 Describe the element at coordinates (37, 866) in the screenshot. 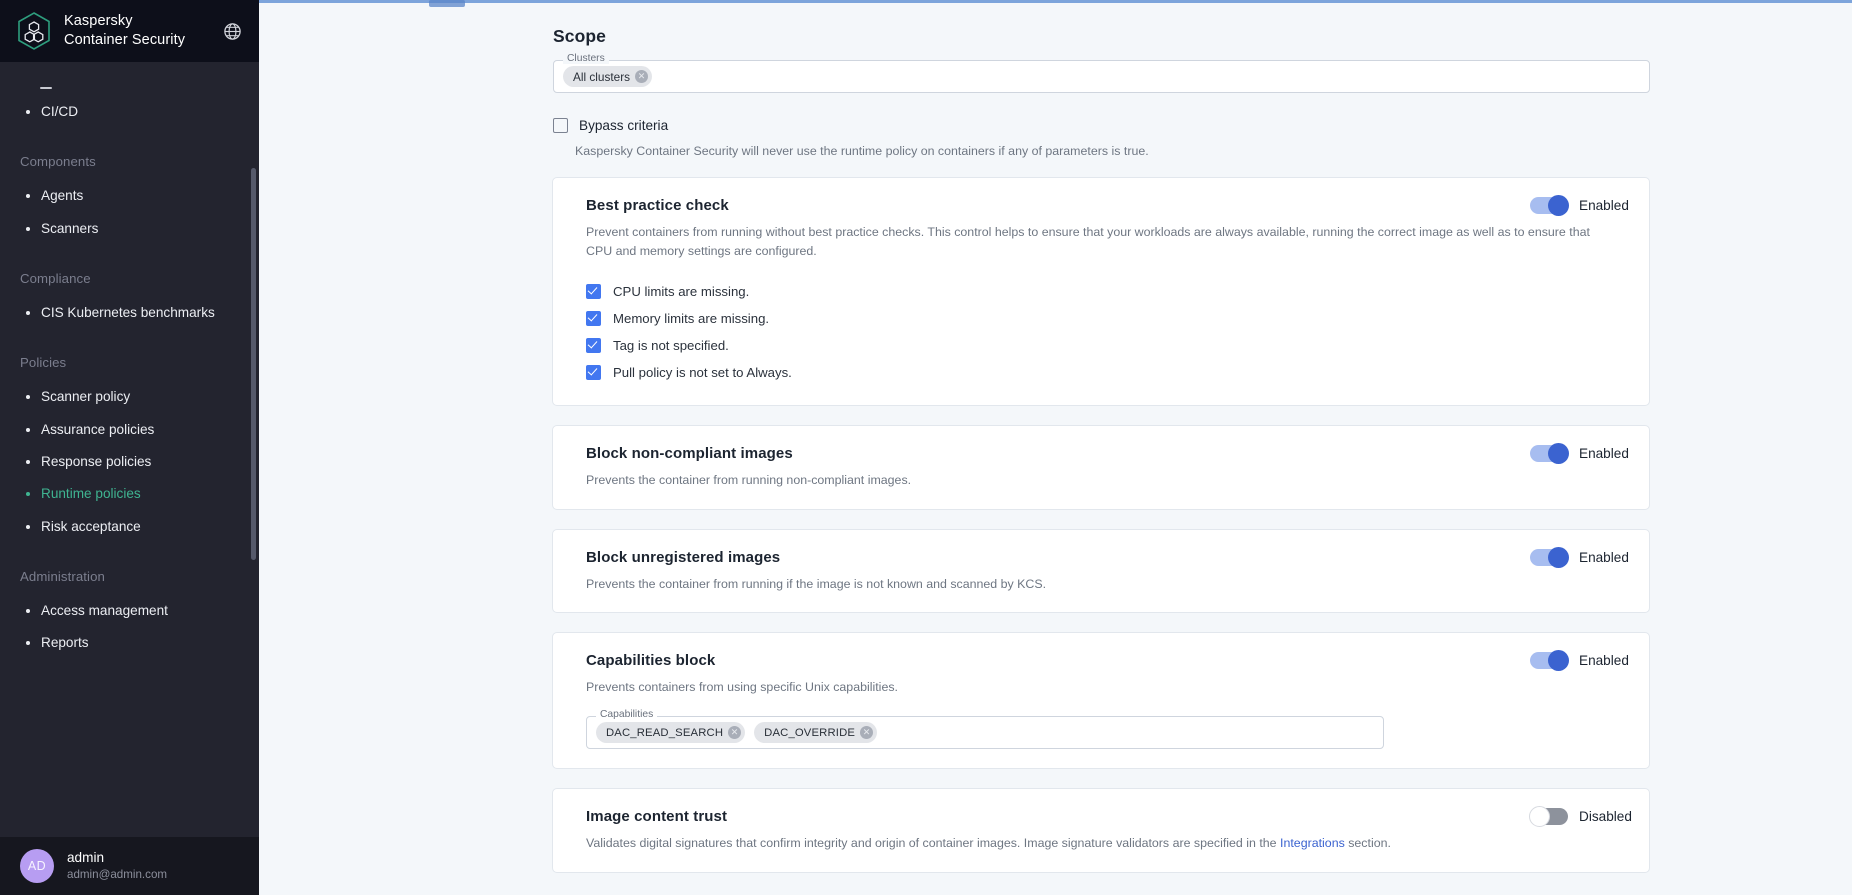

I see `avatar: AD` at that location.